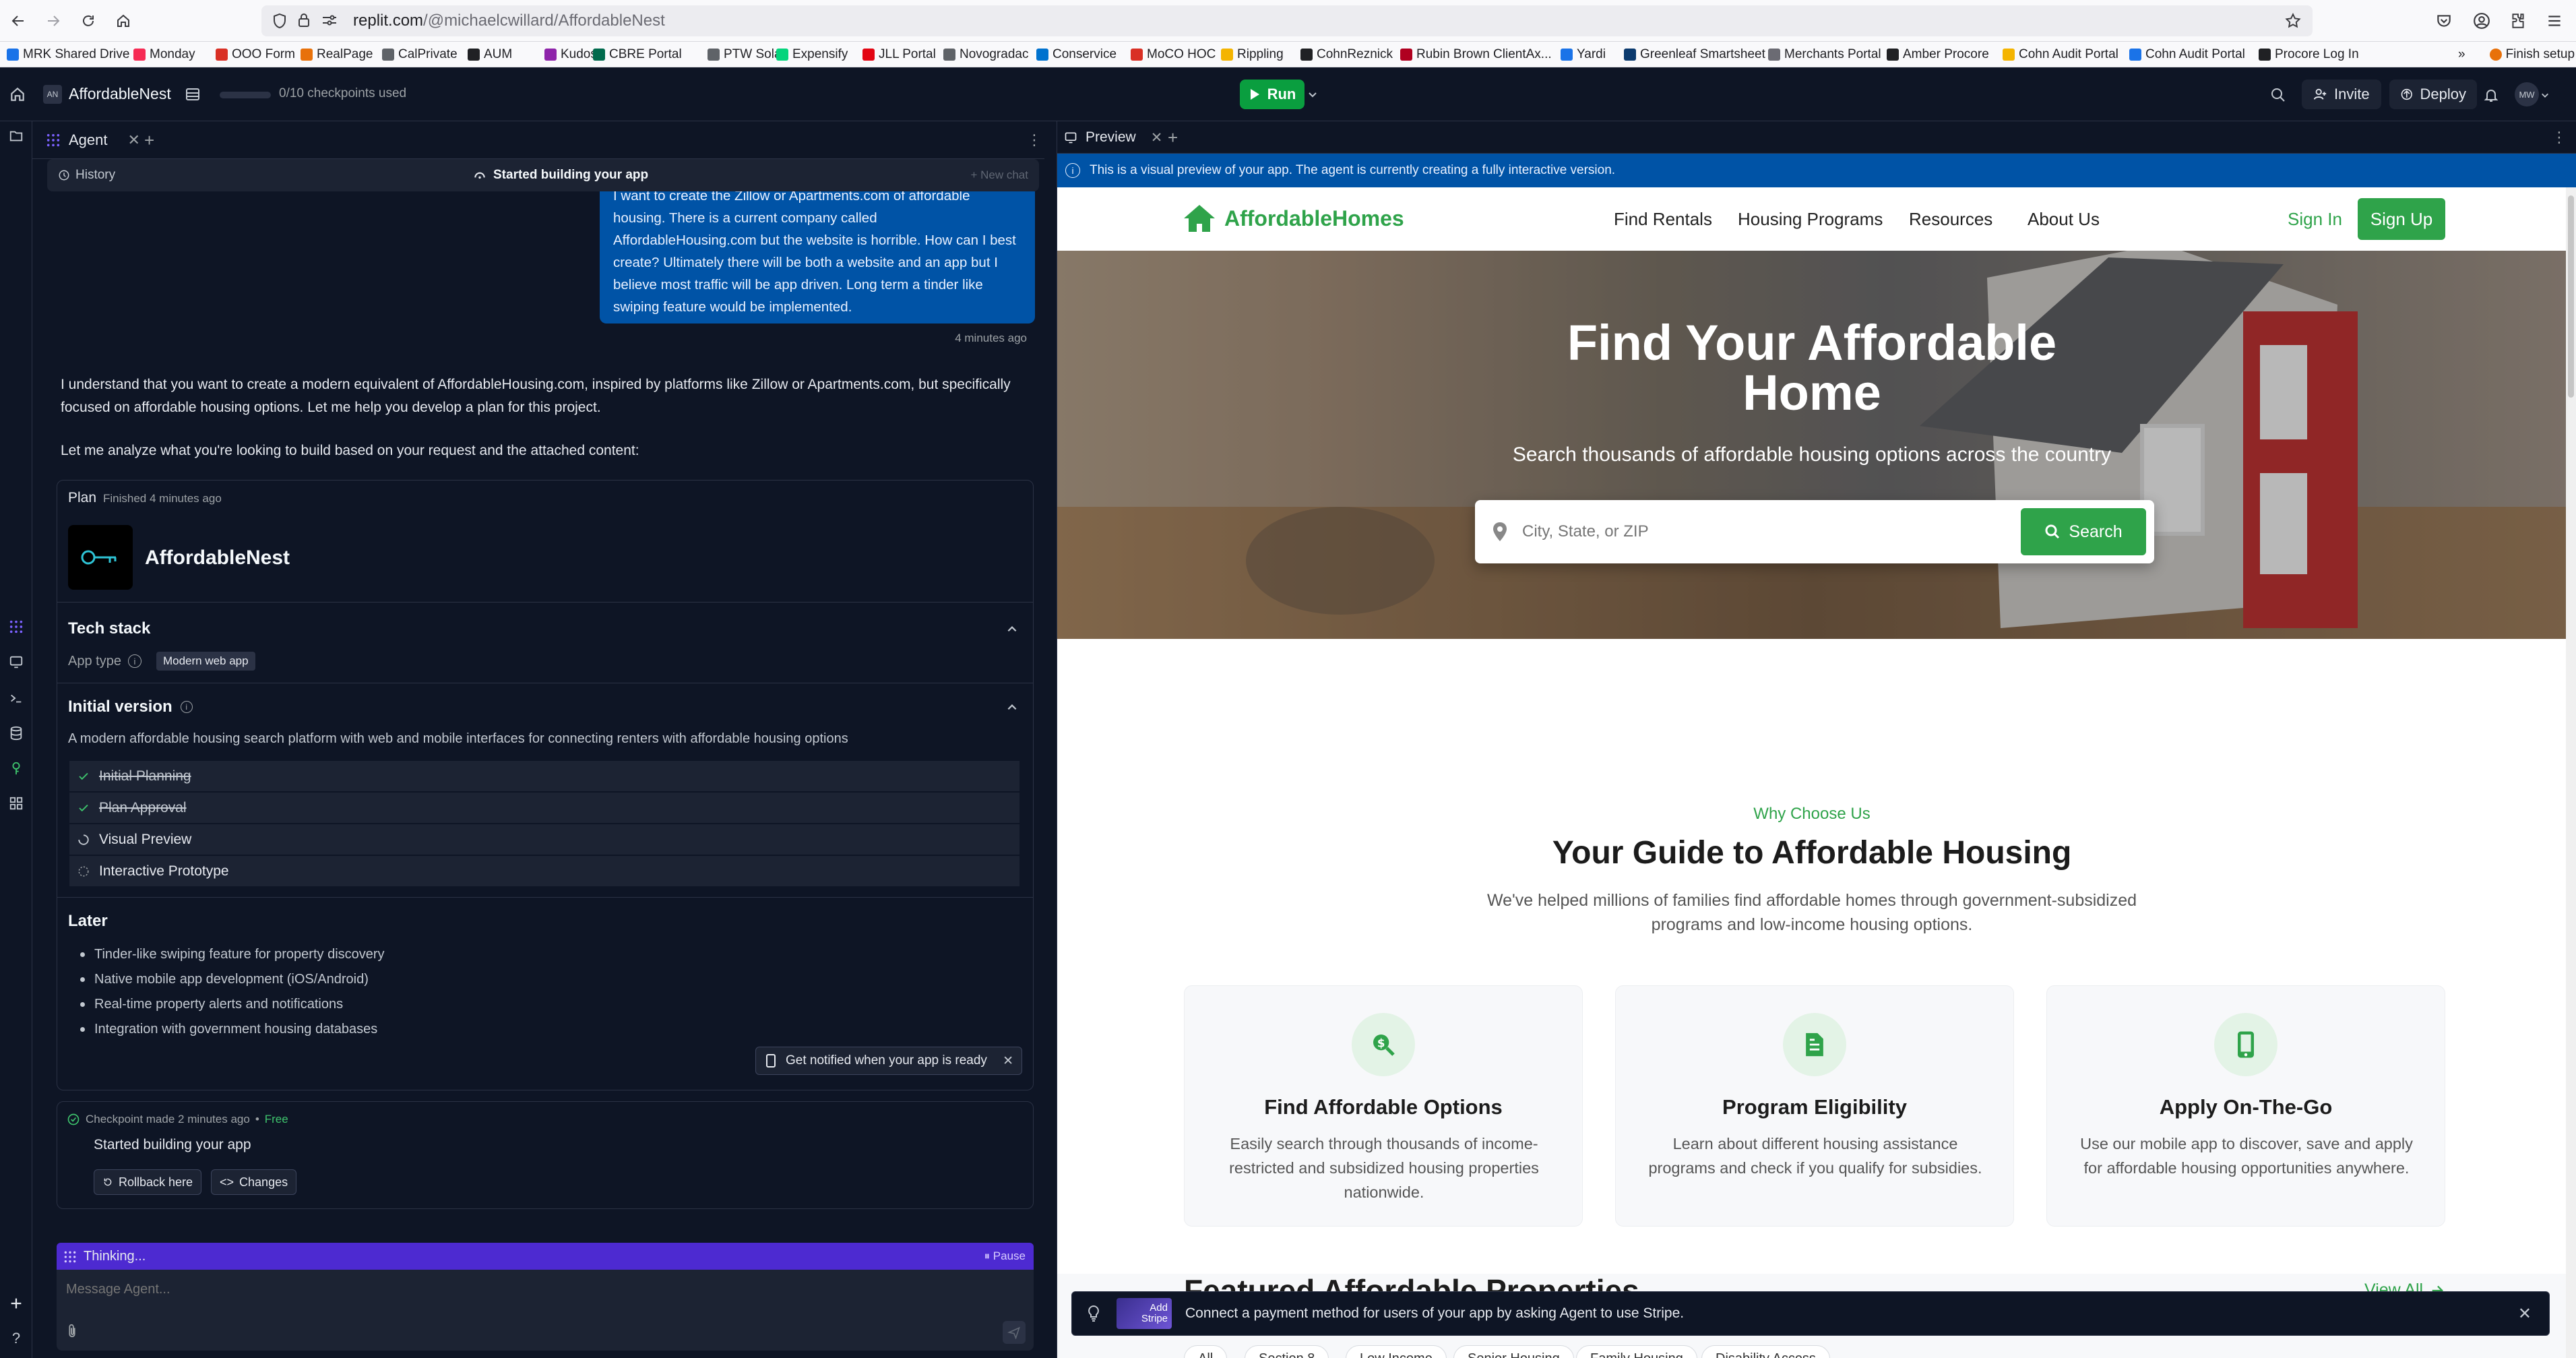 Image resolution: width=2576 pixels, height=1358 pixels. I want to click on filter-chip: Family Housing, so click(1636, 1351).